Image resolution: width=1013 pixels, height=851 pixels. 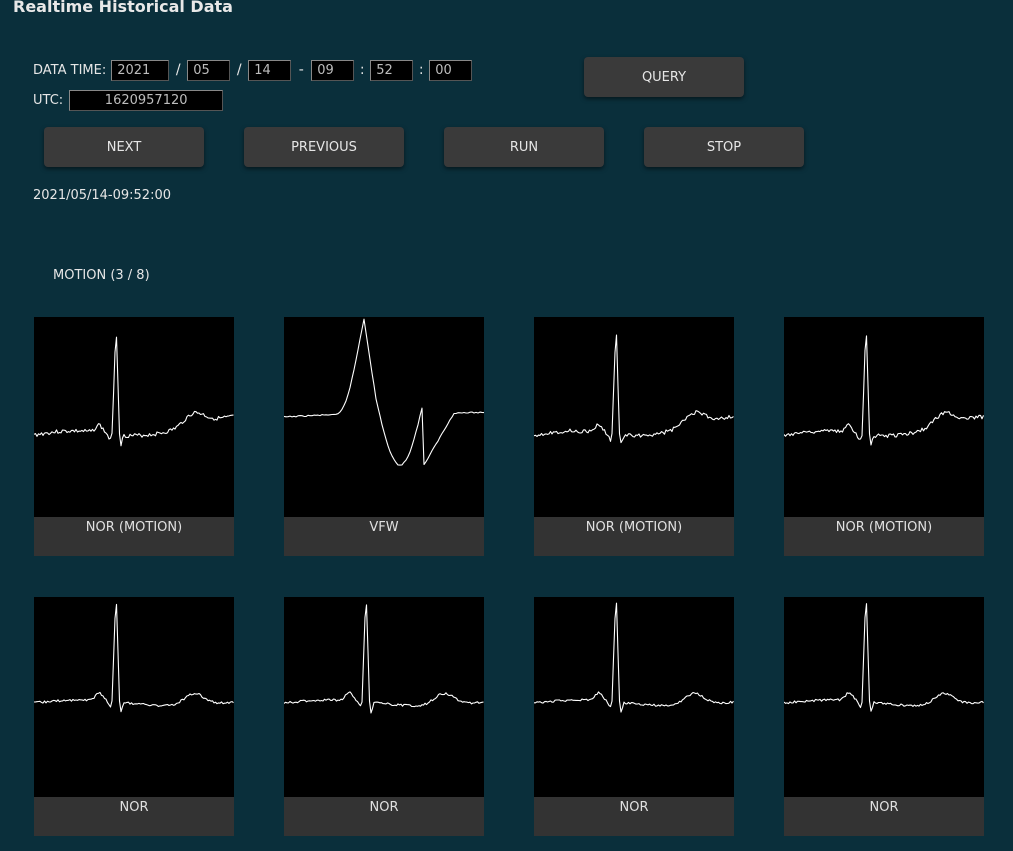 What do you see at coordinates (70, 70) in the screenshot?
I see `data-time-label: DATA TIME:` at bounding box center [70, 70].